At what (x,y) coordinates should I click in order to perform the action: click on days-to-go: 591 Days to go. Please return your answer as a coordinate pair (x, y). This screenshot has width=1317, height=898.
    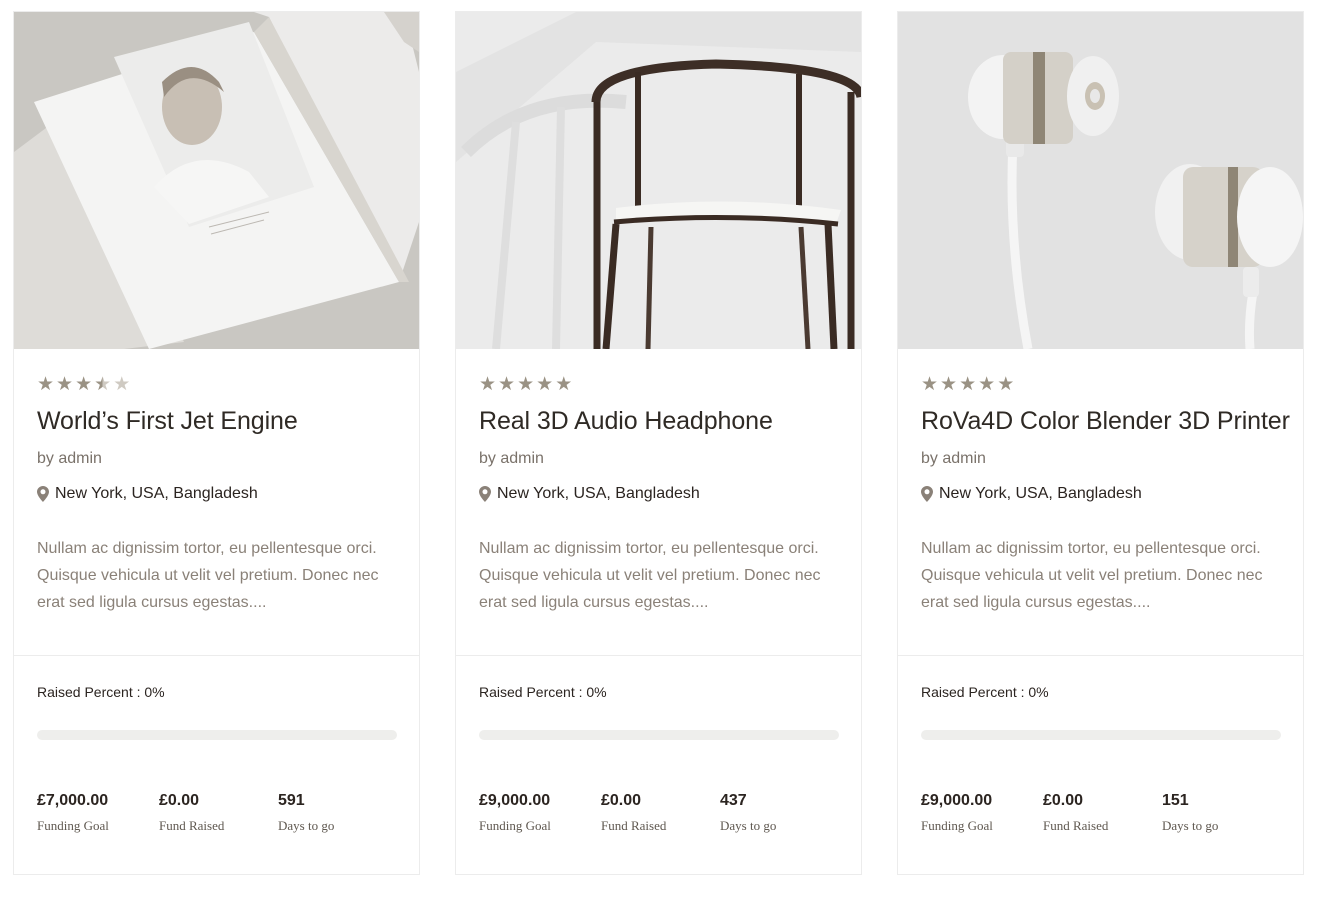
    Looking at the image, I should click on (306, 812).